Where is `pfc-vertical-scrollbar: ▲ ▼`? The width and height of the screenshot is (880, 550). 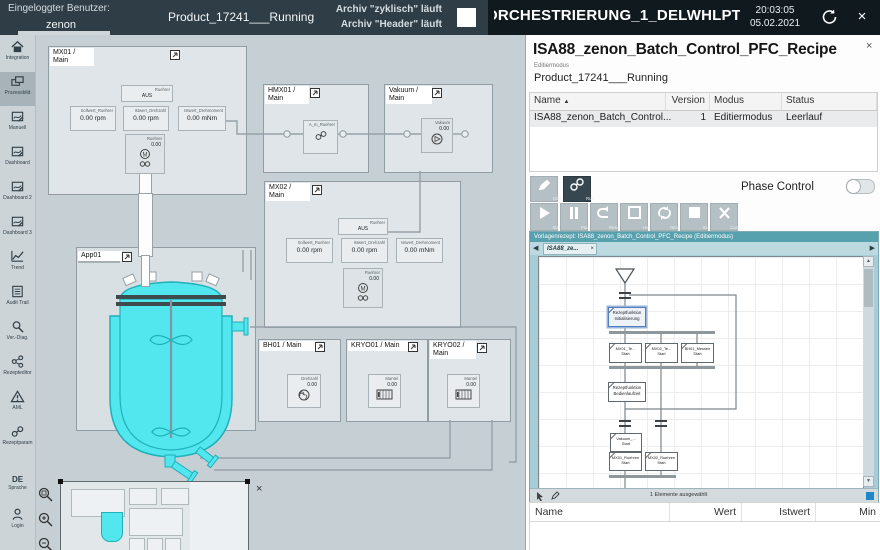 pfc-vertical-scrollbar: ▲ ▼ is located at coordinates (868, 371).